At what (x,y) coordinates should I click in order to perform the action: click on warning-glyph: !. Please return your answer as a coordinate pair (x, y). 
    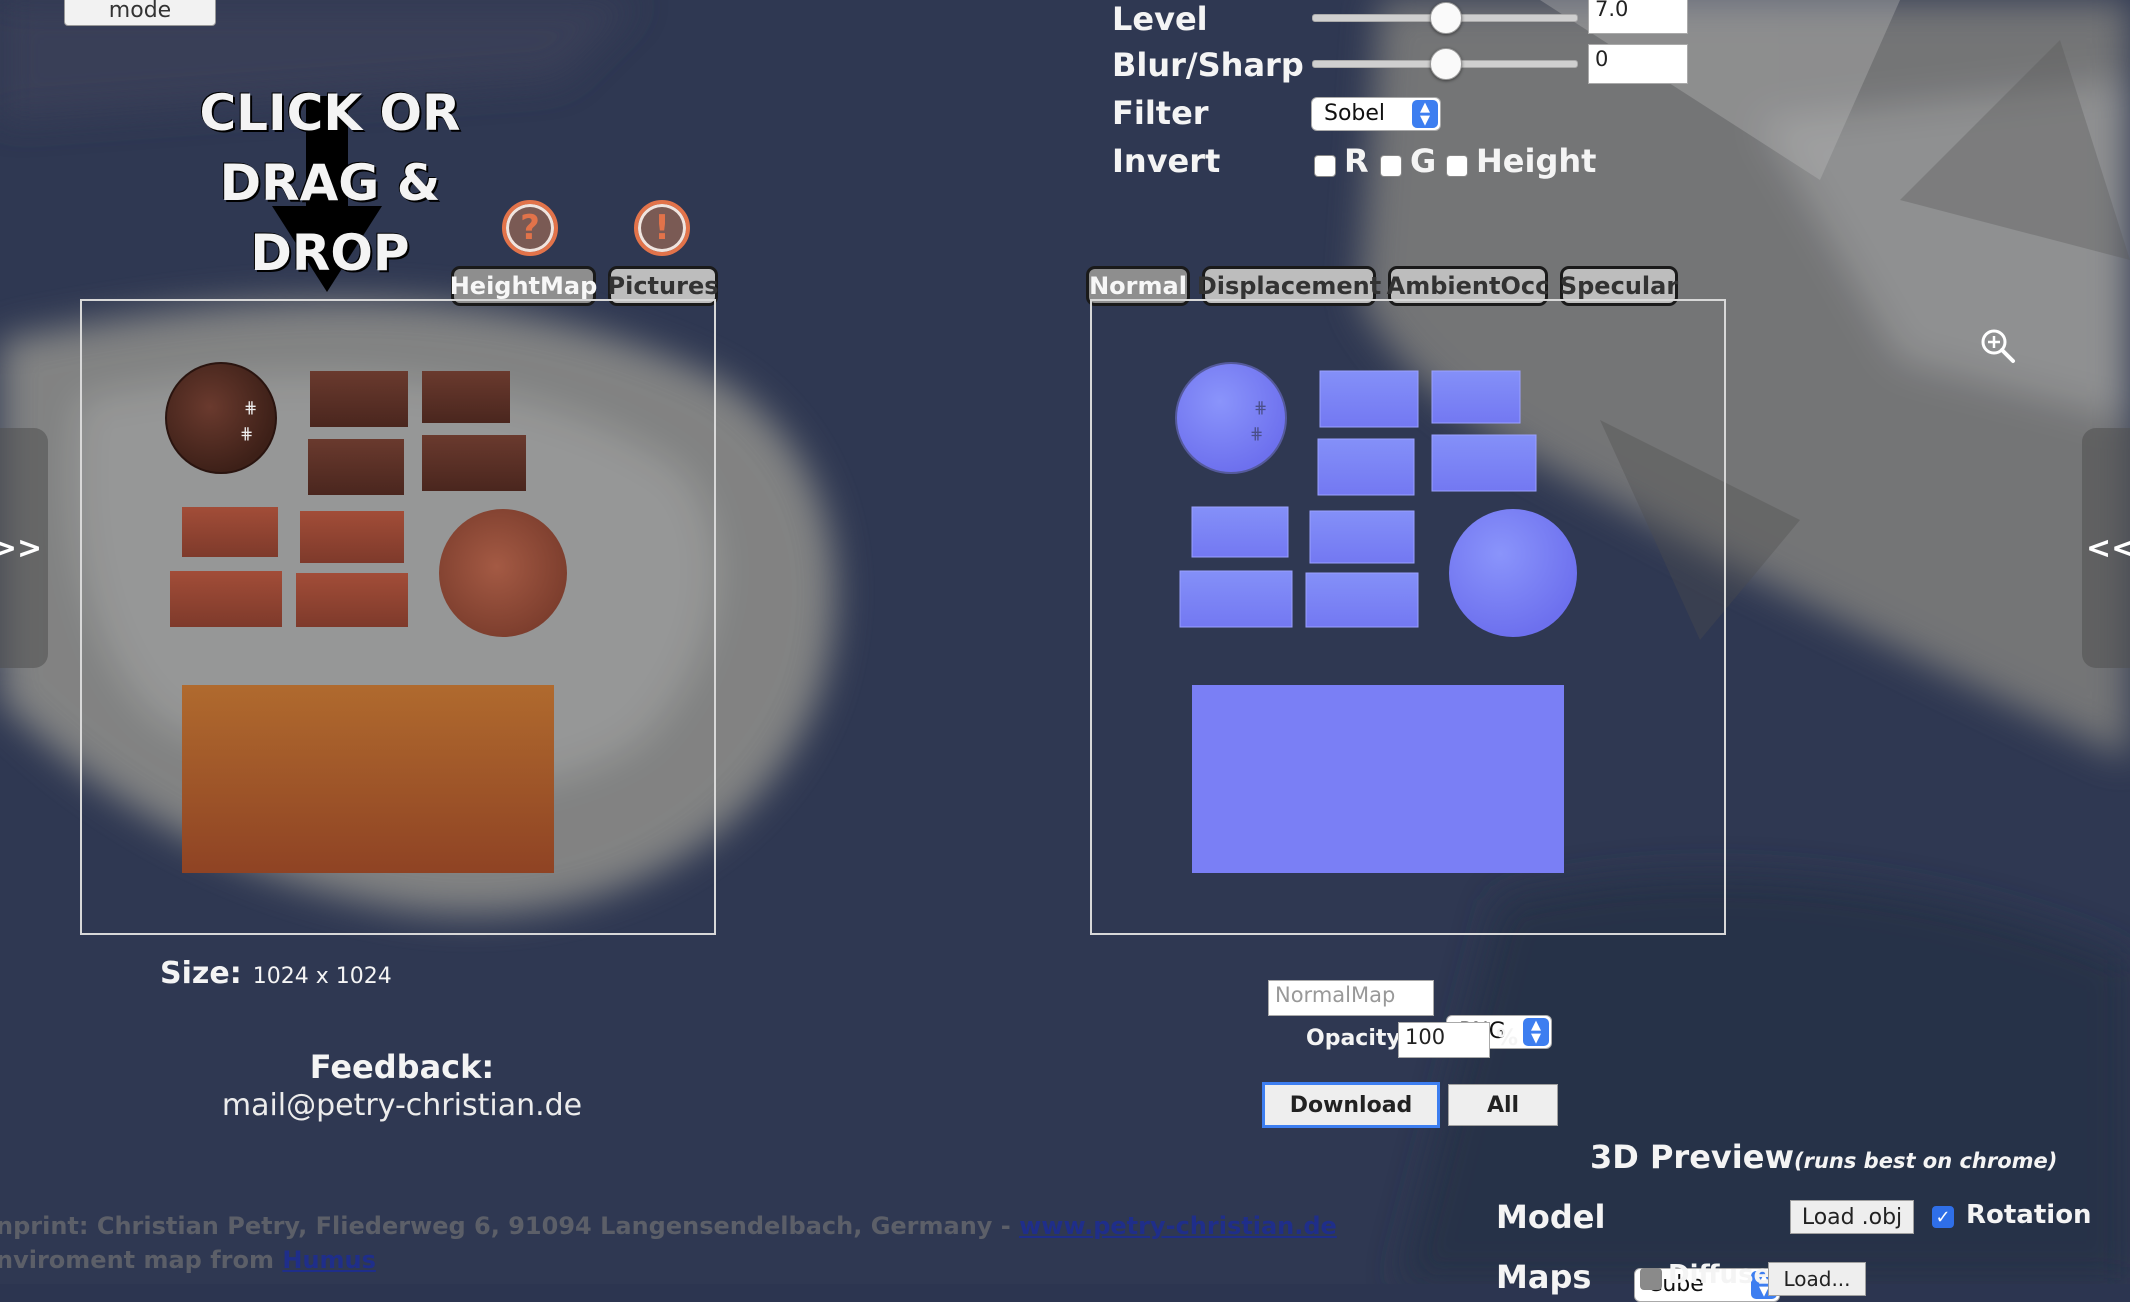
    Looking at the image, I should click on (662, 228).